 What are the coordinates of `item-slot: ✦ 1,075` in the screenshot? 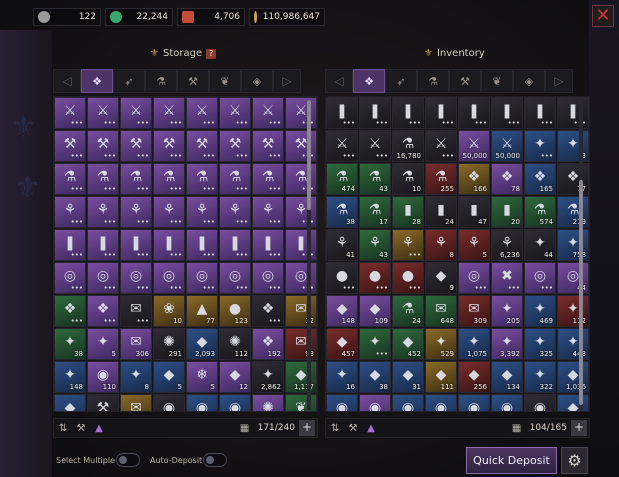 It's located at (474, 344).